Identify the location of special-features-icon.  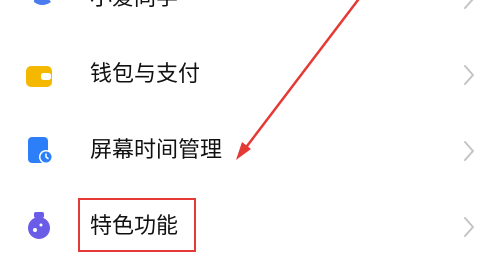
(39, 225).